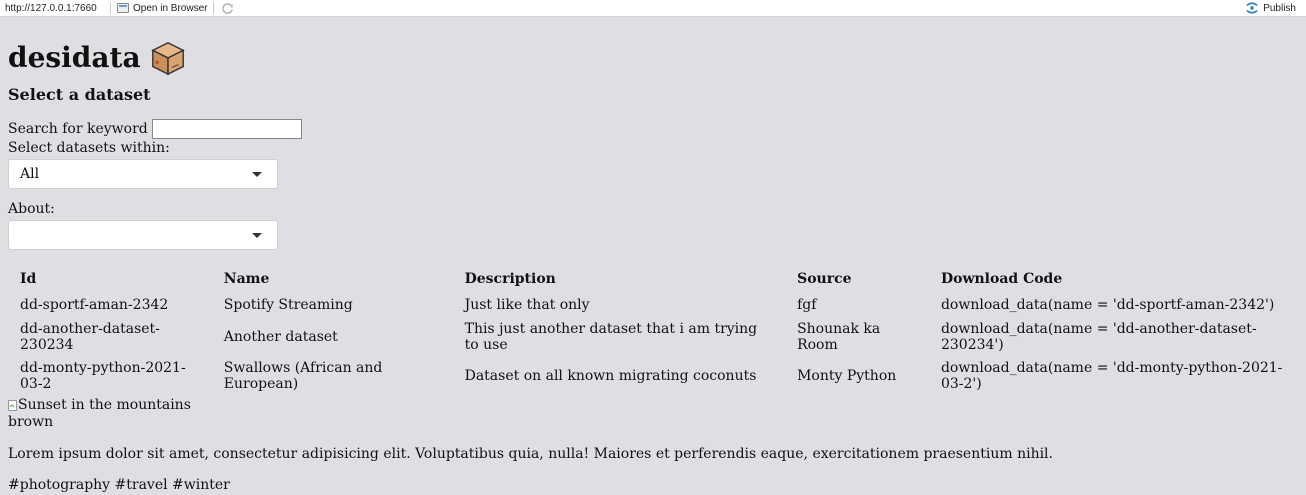  I want to click on search-label: Search for keyword, so click(78, 128).